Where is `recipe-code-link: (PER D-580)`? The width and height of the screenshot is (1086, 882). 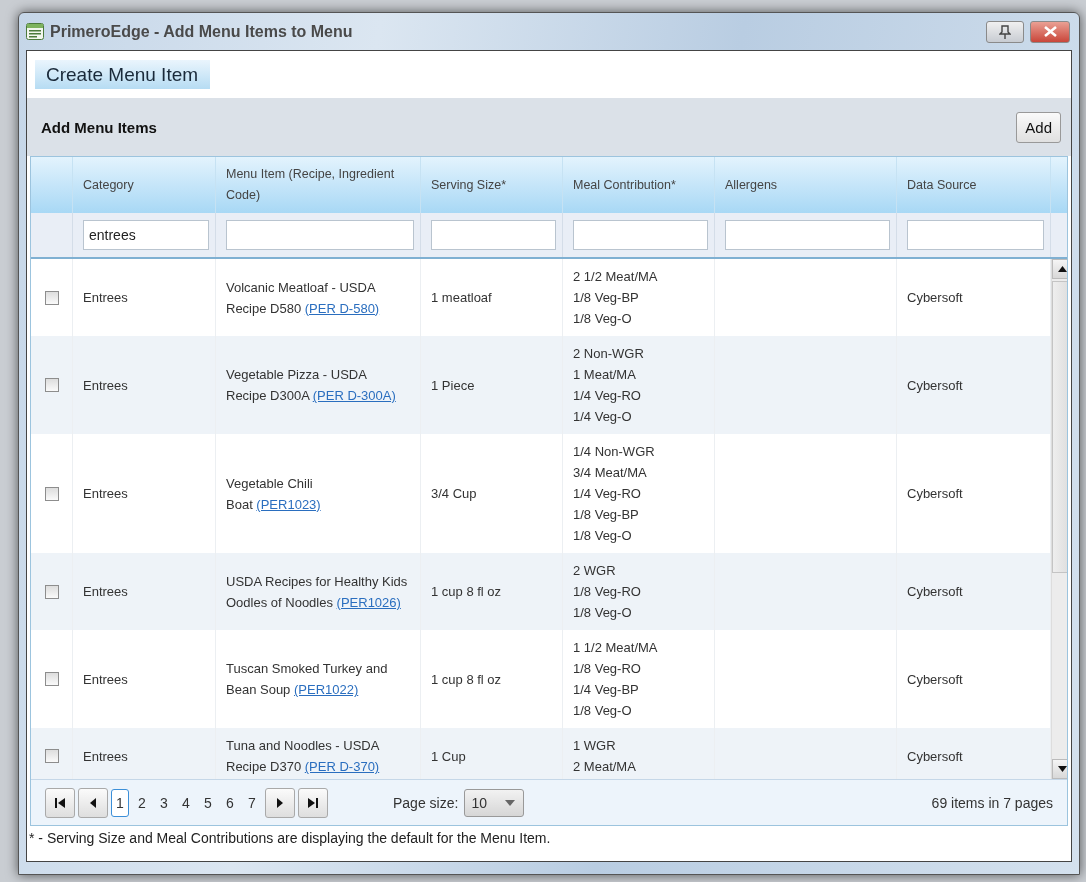 recipe-code-link: (PER D-580) is located at coordinates (342, 308).